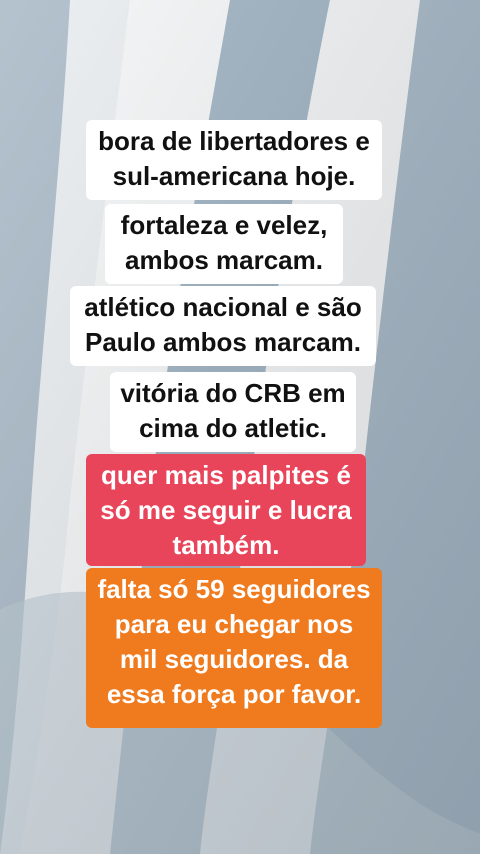 This screenshot has width=480, height=854. I want to click on caption-line: falta só 59 seguidores, so click(234, 589).